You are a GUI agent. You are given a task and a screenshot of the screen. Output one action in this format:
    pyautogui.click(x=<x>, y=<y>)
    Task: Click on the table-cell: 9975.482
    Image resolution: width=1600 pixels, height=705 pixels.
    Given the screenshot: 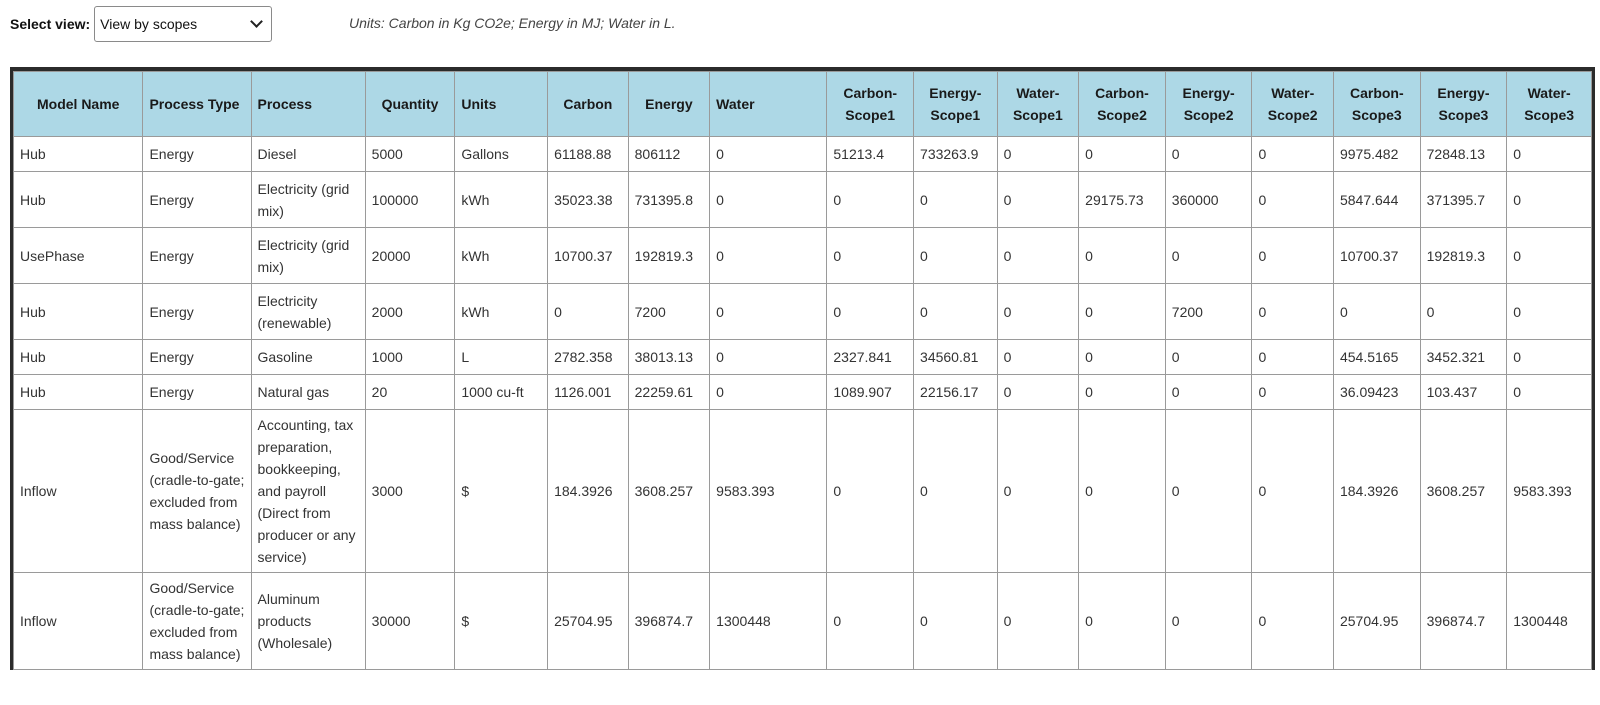 What is the action you would take?
    pyautogui.click(x=1376, y=154)
    